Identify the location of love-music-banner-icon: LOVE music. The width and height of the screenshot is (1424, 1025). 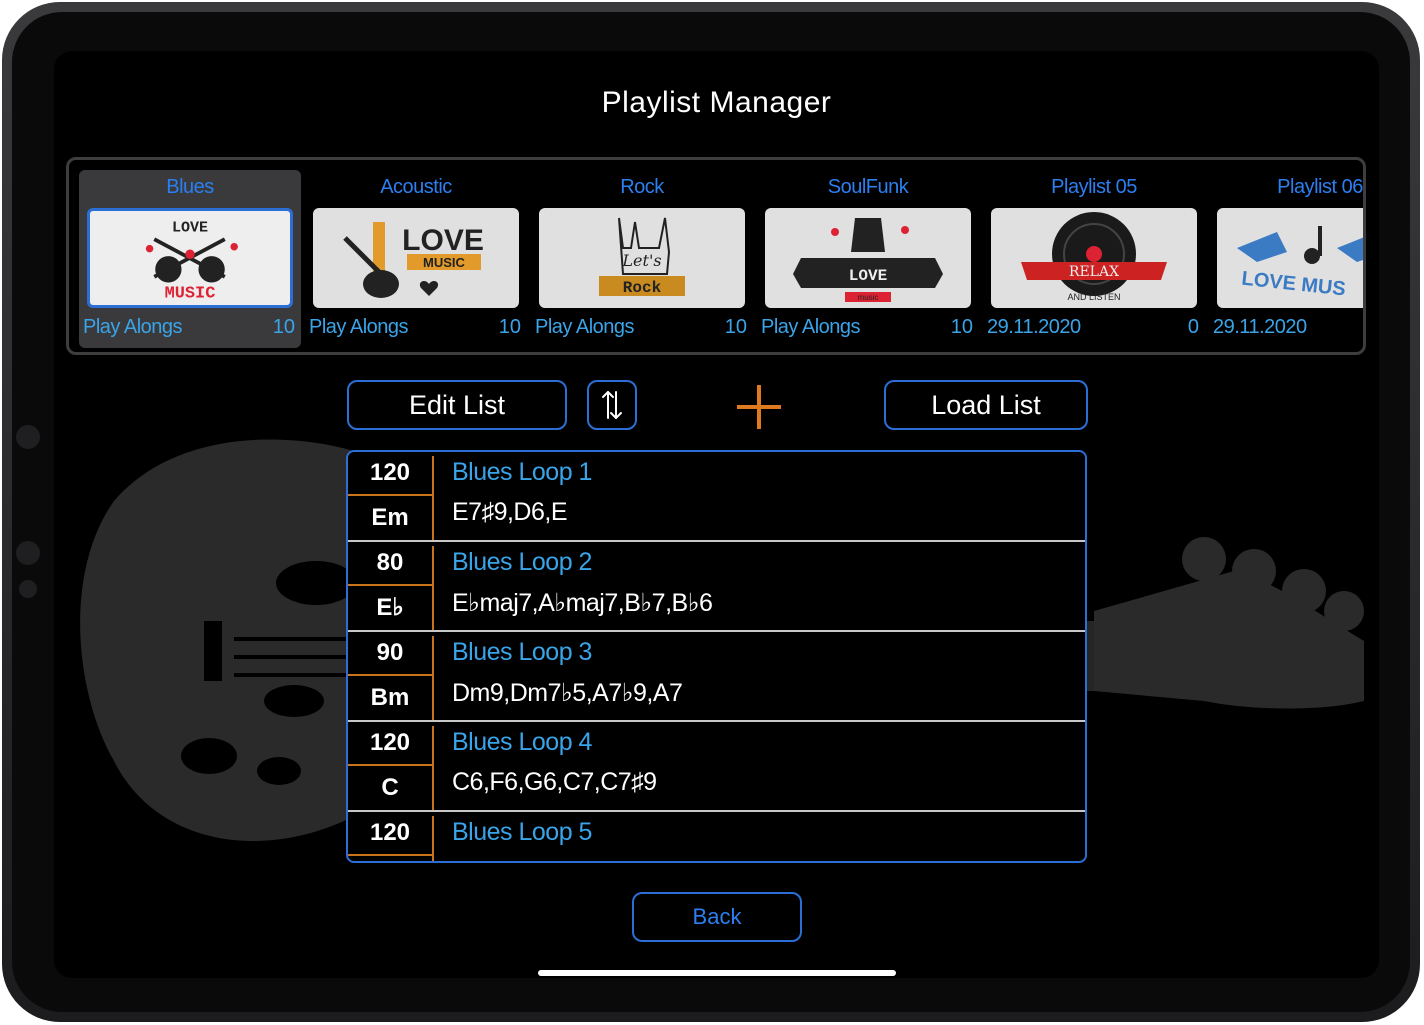
(868, 260).